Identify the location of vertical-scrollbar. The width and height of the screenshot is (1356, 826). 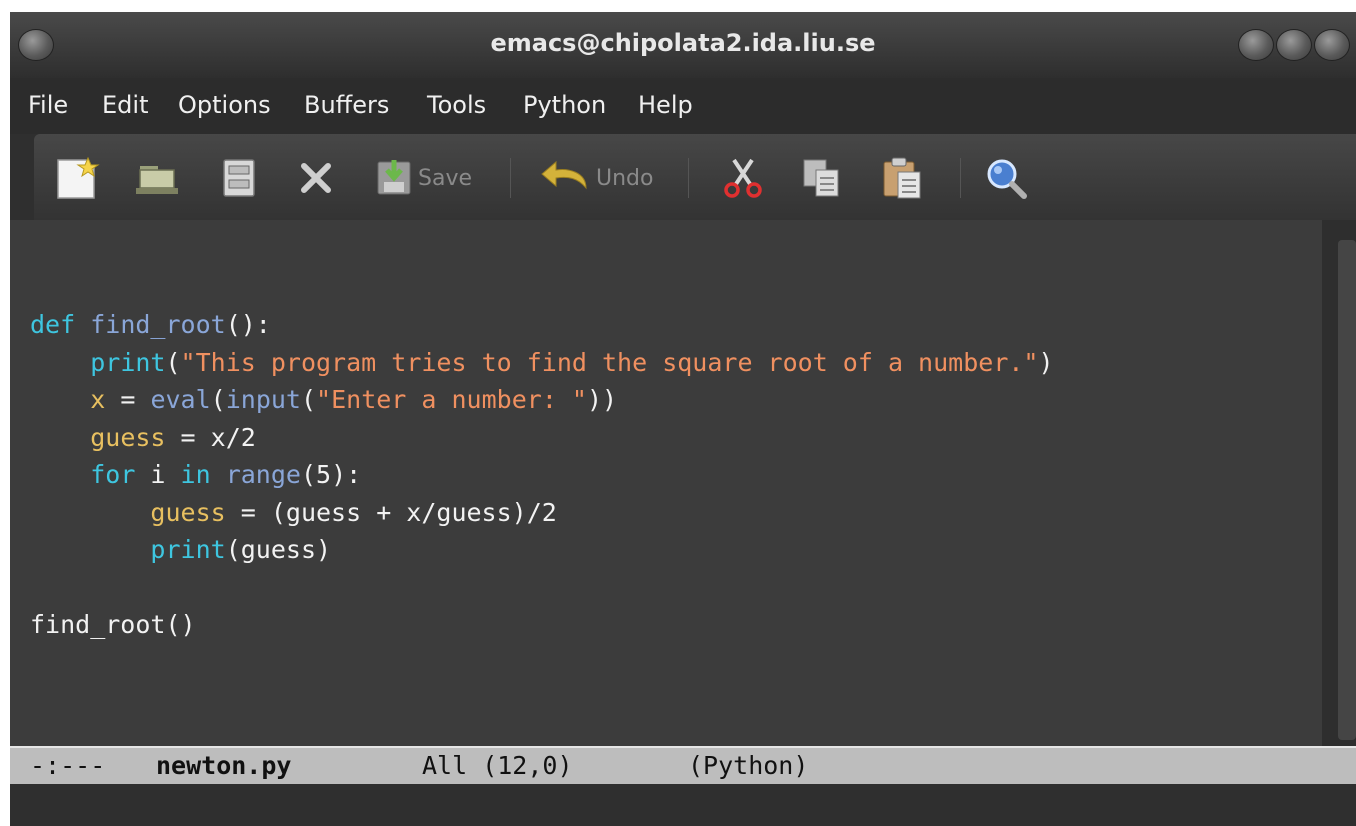
(1339, 483).